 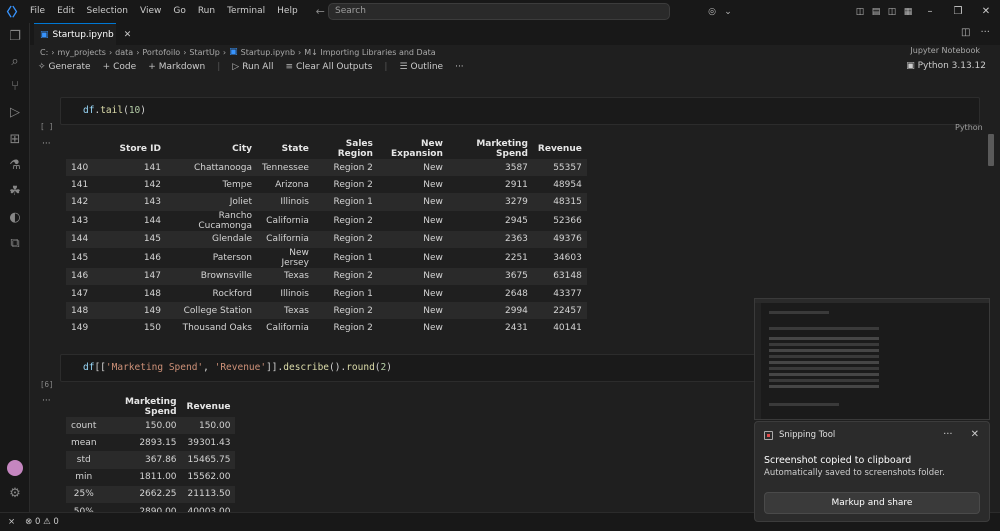 I want to click on breadcrumb-item: Portofoilo, so click(x=161, y=52).